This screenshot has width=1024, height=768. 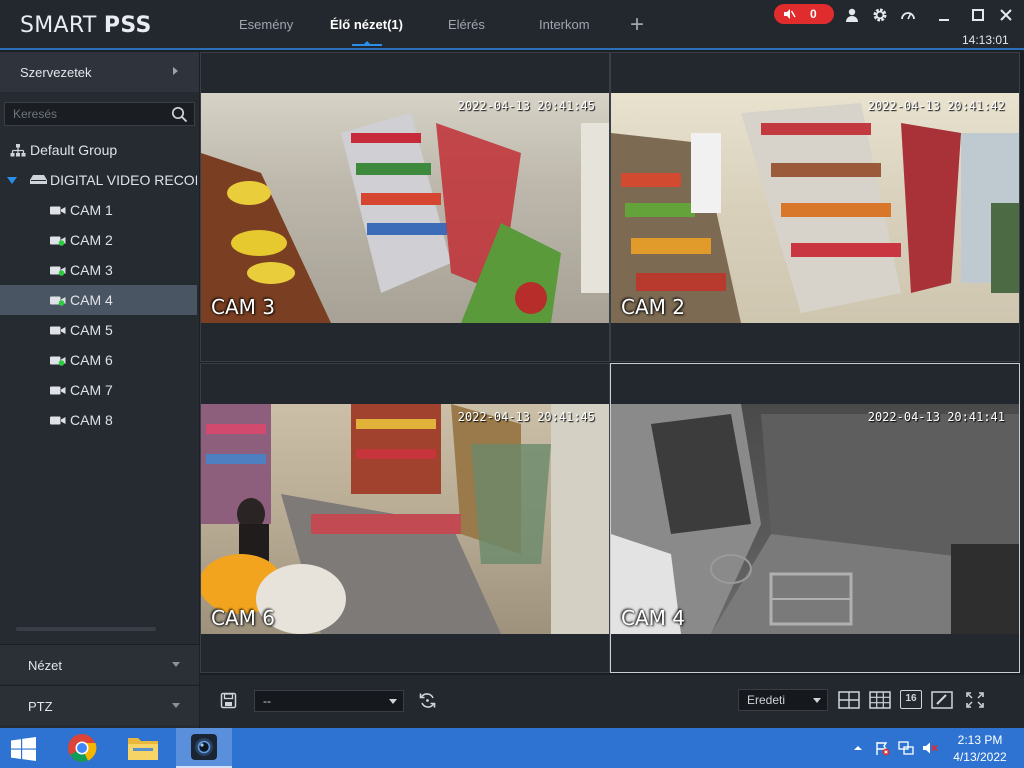 I want to click on smart-pss-app-icon, so click(x=204, y=747).